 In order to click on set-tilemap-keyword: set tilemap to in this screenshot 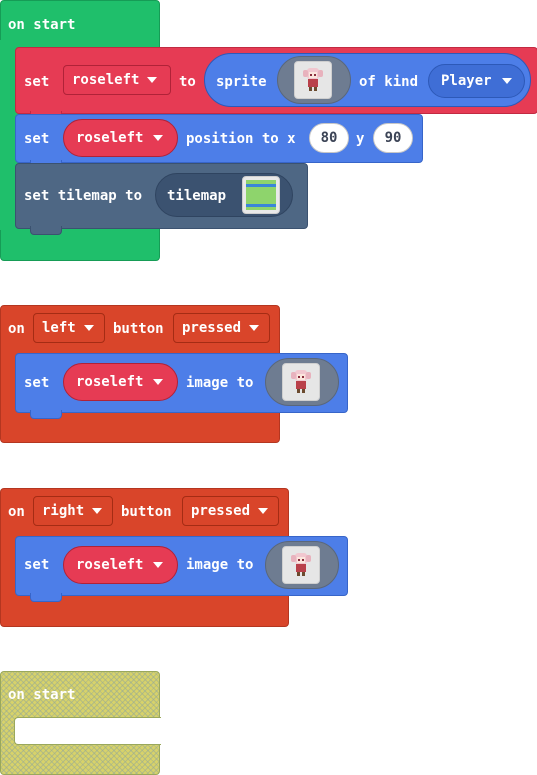, I will do `click(83, 196)`.